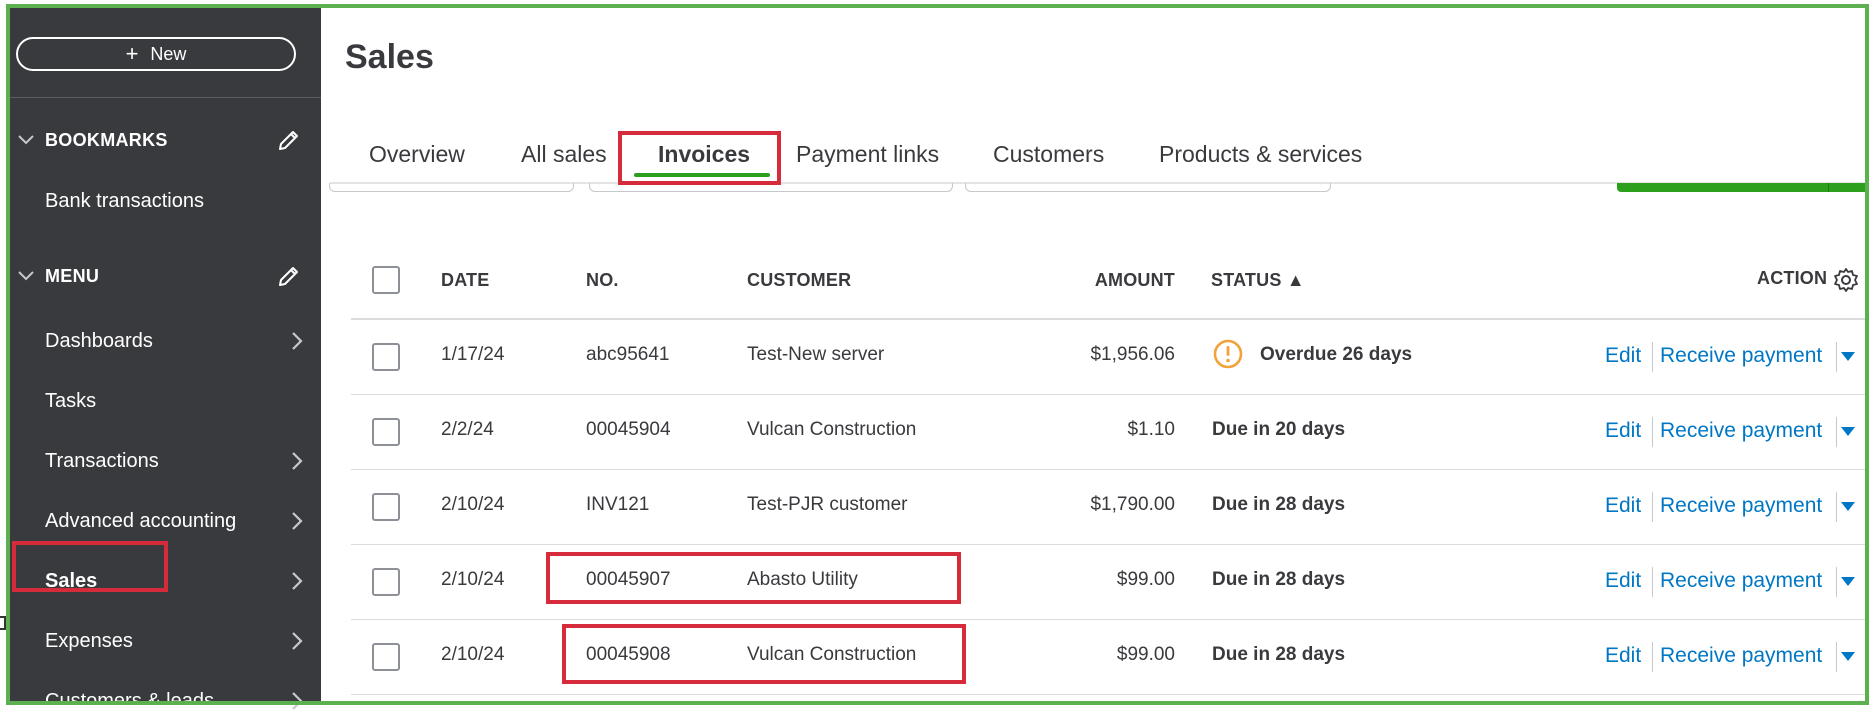  What do you see at coordinates (704, 154) in the screenshot?
I see `tab-invoices: Invoices` at bounding box center [704, 154].